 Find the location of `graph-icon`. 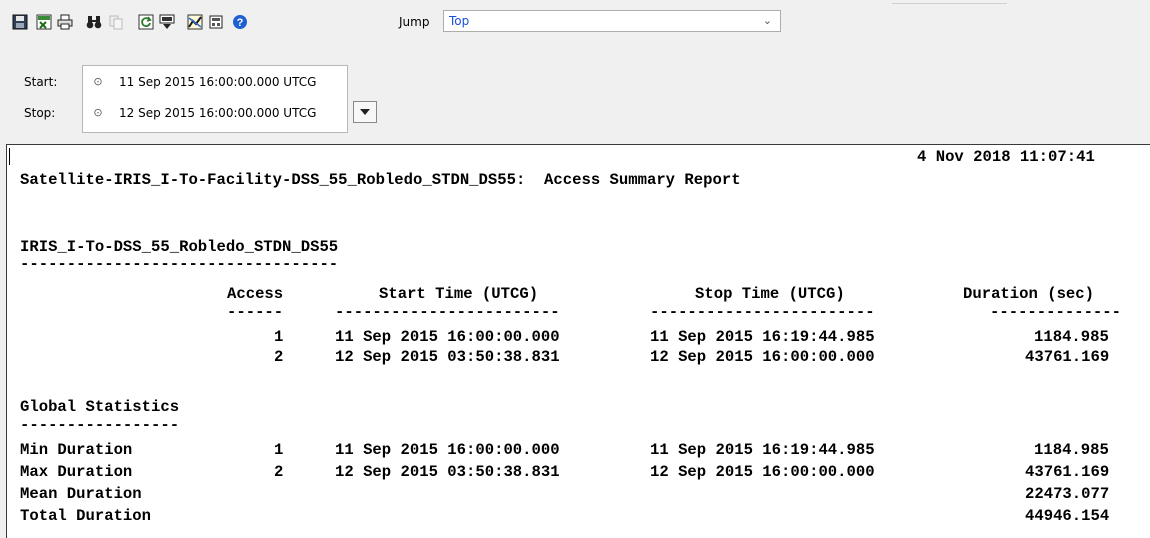

graph-icon is located at coordinates (195, 22).